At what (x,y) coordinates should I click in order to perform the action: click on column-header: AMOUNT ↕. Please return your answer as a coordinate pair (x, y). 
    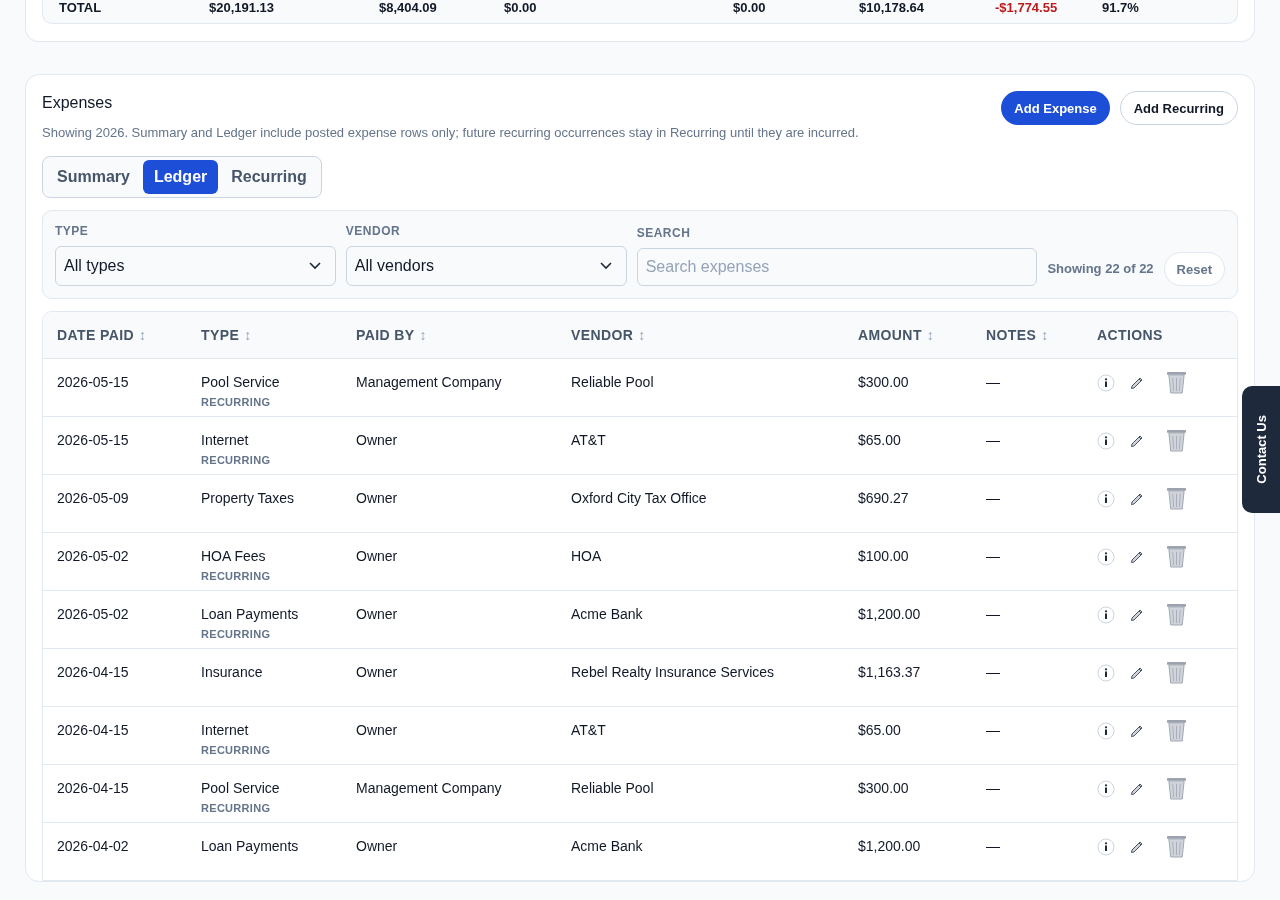
    Looking at the image, I should click on (922, 335).